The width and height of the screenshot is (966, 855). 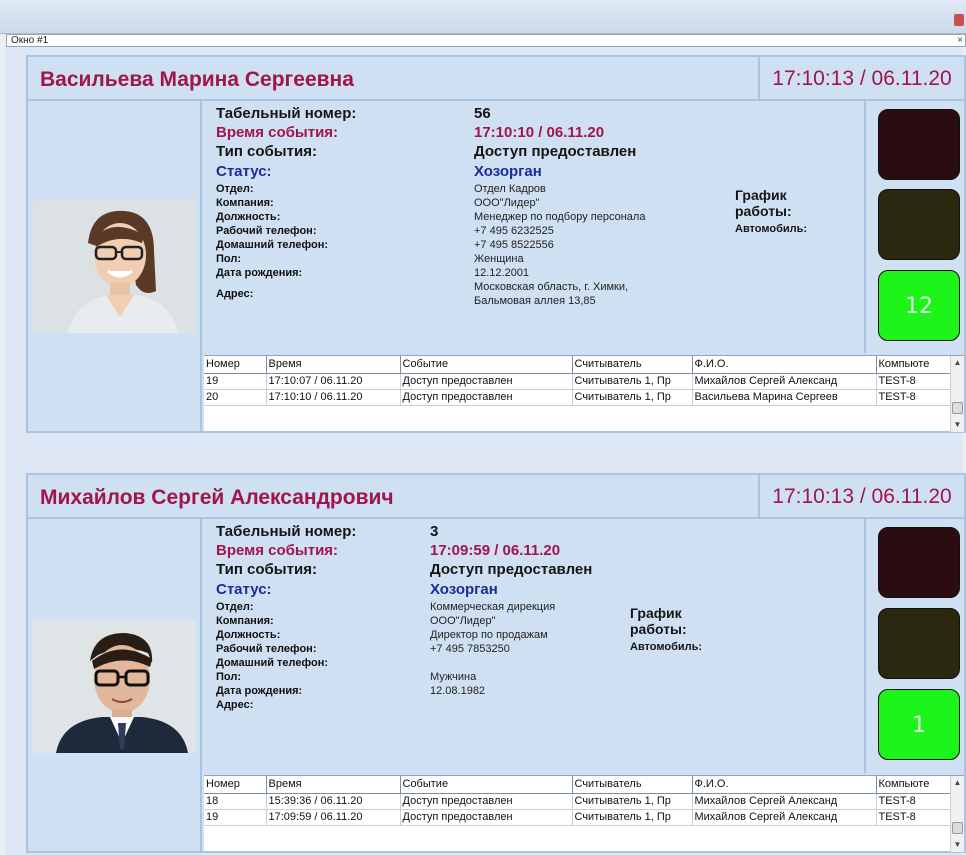 What do you see at coordinates (919, 724) in the screenshot?
I see `green-counter-indicator: 1` at bounding box center [919, 724].